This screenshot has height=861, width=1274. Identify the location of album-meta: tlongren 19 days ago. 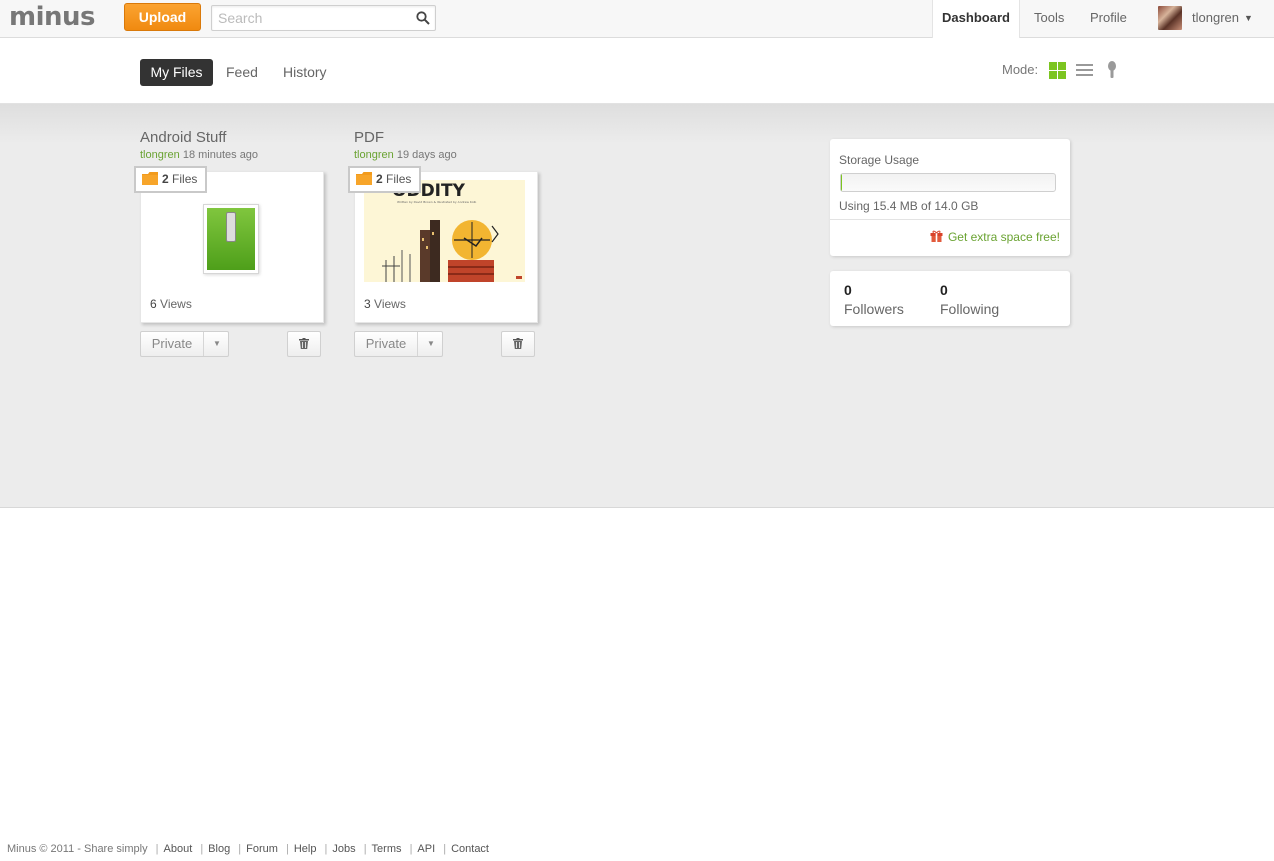
(405, 155).